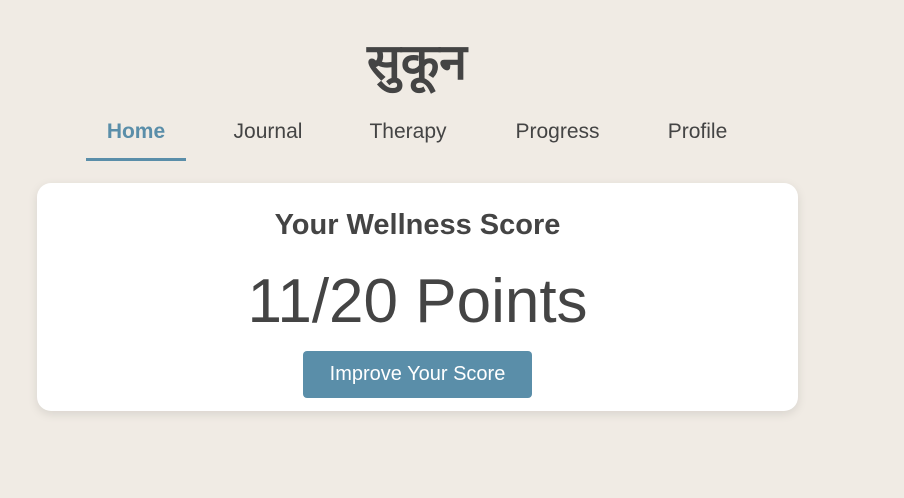  What do you see at coordinates (408, 133) in the screenshot?
I see `tab-therapy: Therapy` at bounding box center [408, 133].